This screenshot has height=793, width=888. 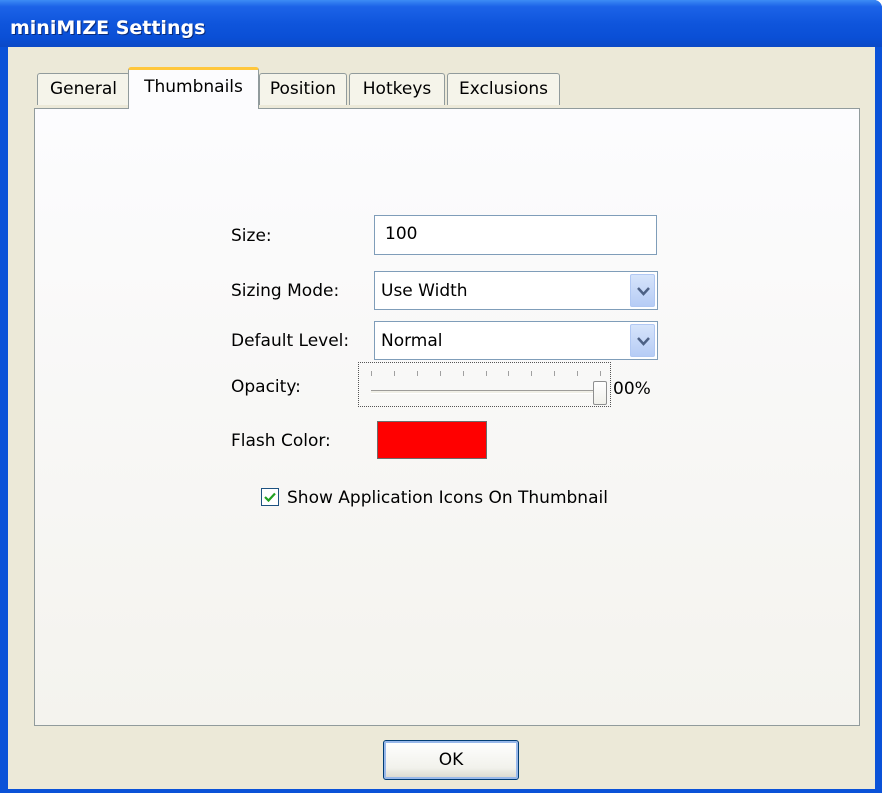 I want to click on opacity-label: Opacity:, so click(x=266, y=387).